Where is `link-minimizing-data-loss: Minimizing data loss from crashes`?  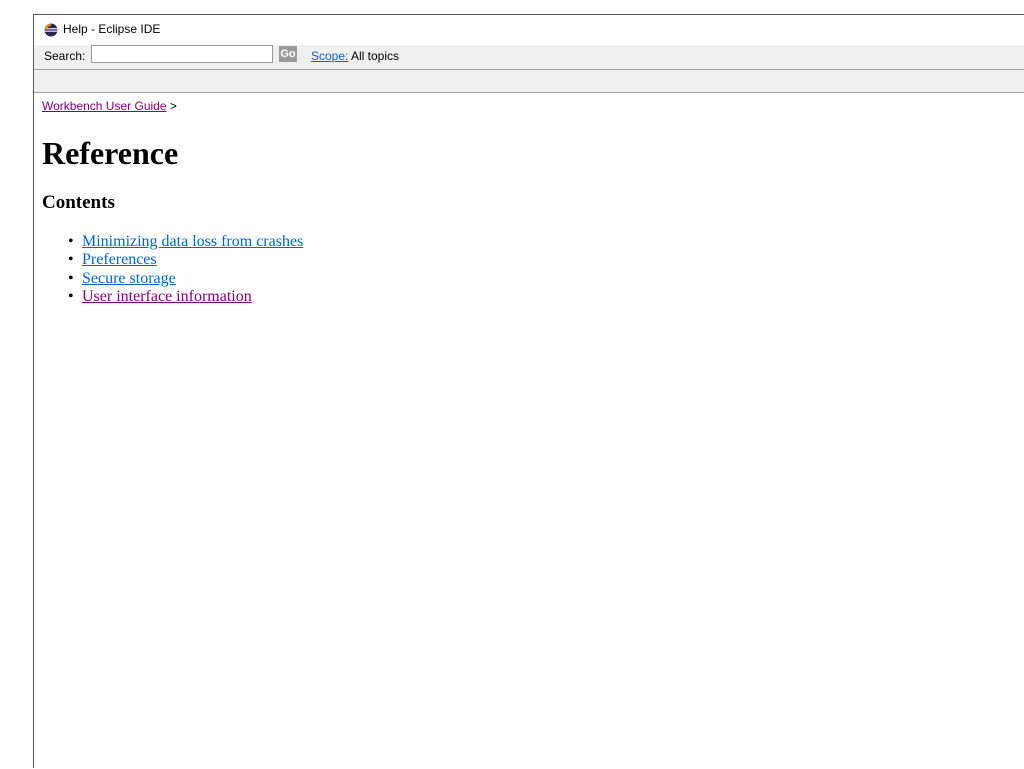 link-minimizing-data-loss: Minimizing data loss from crashes is located at coordinates (192, 241).